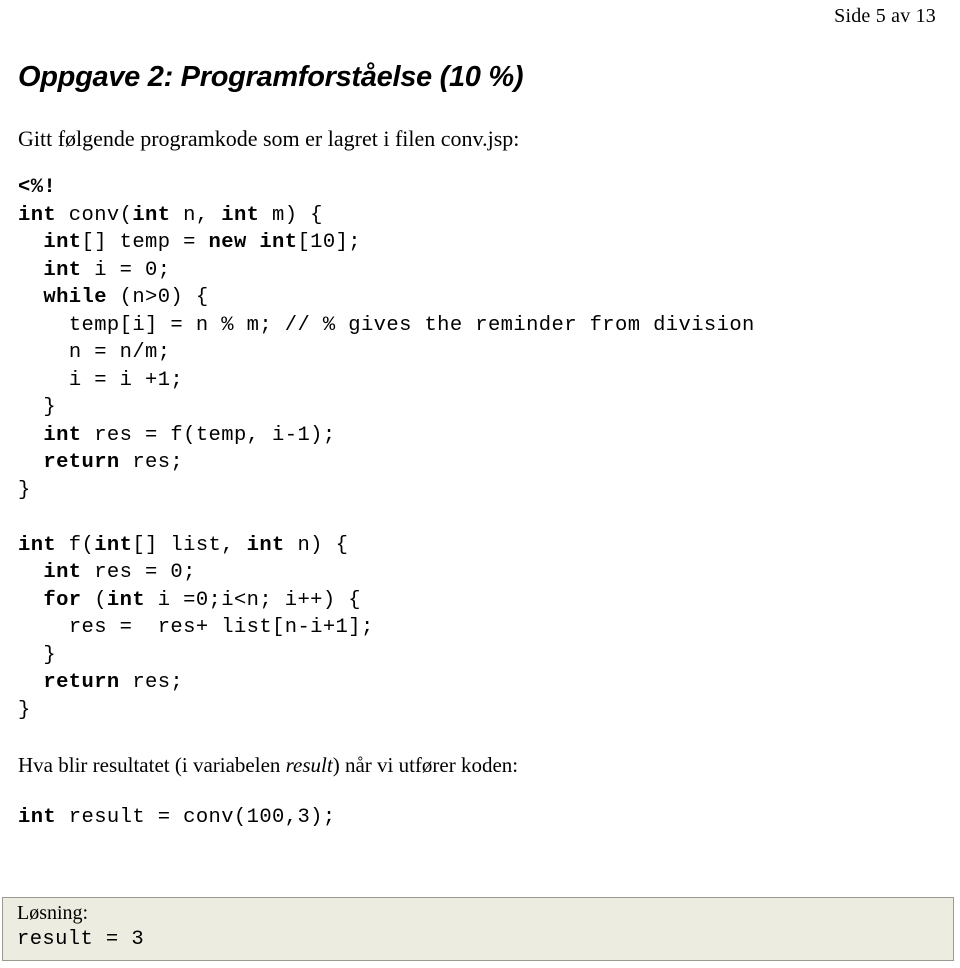 The image size is (960, 968). I want to click on solution-label: Løsning:, so click(53, 913).